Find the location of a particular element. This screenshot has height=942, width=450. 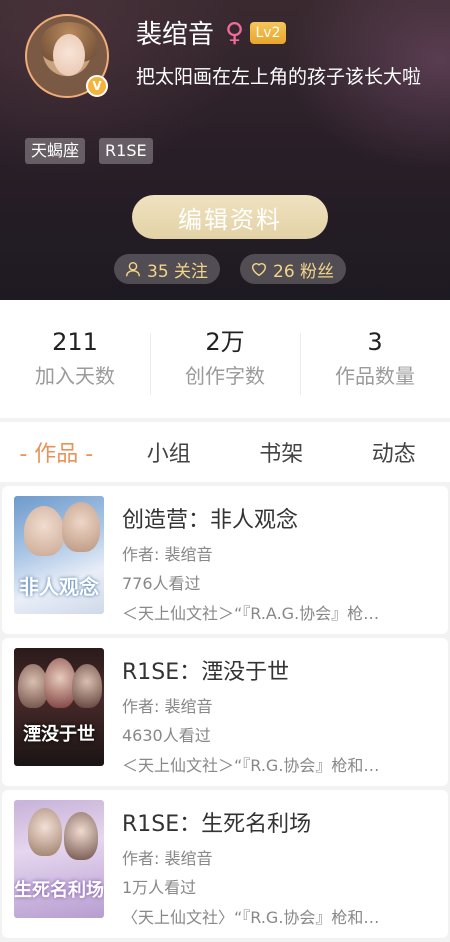

cover-title: 非人观念 is located at coordinates (59, 585).